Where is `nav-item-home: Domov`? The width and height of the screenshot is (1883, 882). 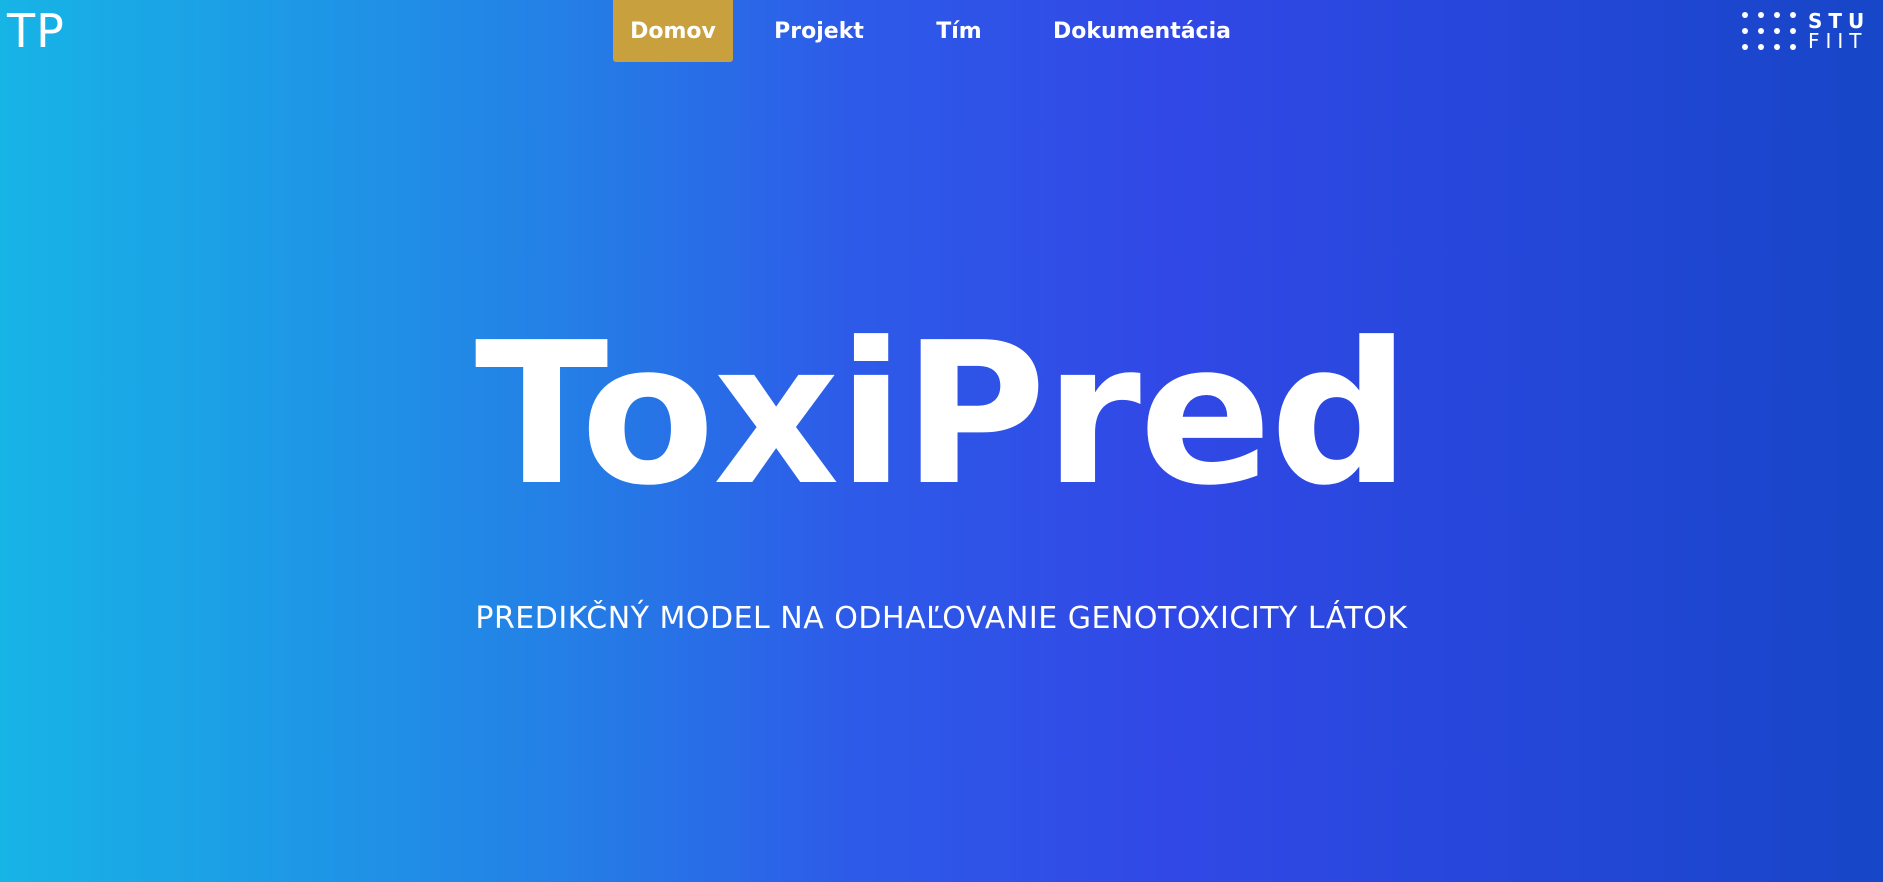
nav-item-home: Domov is located at coordinates (673, 31).